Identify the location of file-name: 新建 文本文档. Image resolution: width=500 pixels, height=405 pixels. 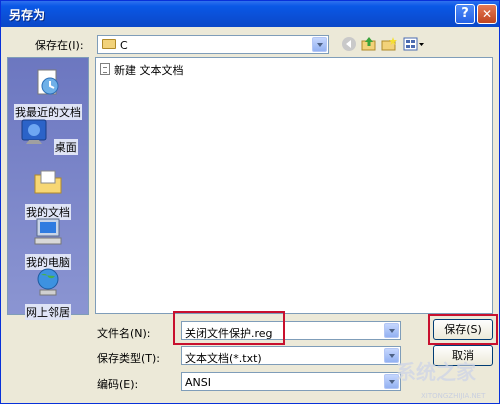
(149, 70).